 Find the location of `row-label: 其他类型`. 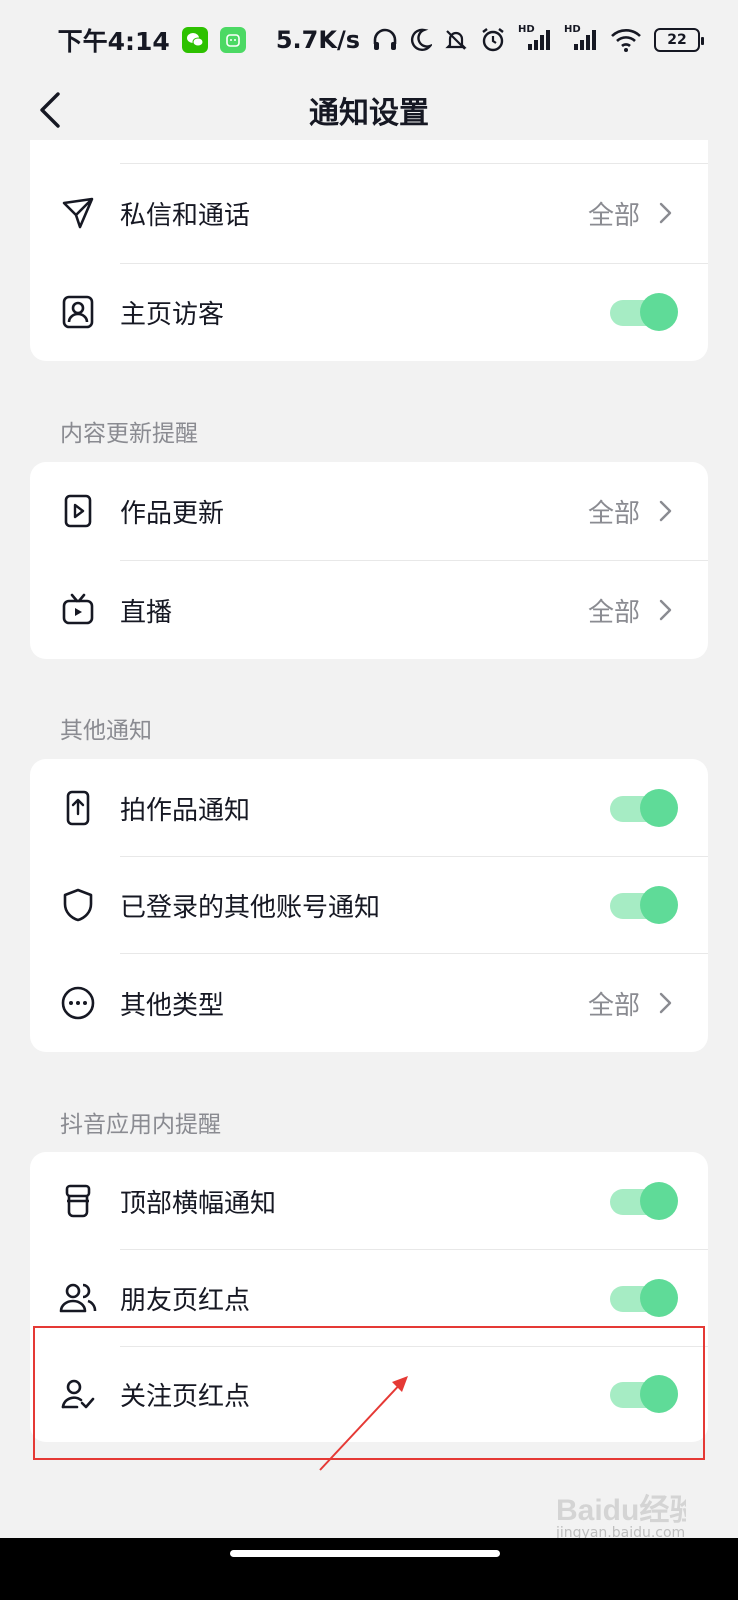

row-label: 其他类型 is located at coordinates (172, 1005).